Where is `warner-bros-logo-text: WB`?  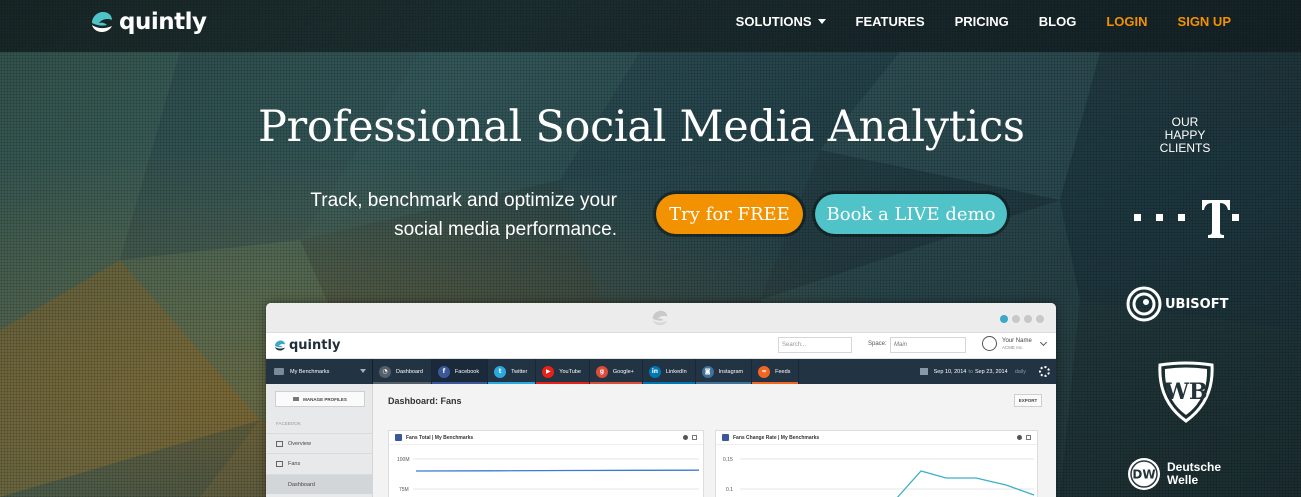 warner-bros-logo-text: WB is located at coordinates (1185, 392).